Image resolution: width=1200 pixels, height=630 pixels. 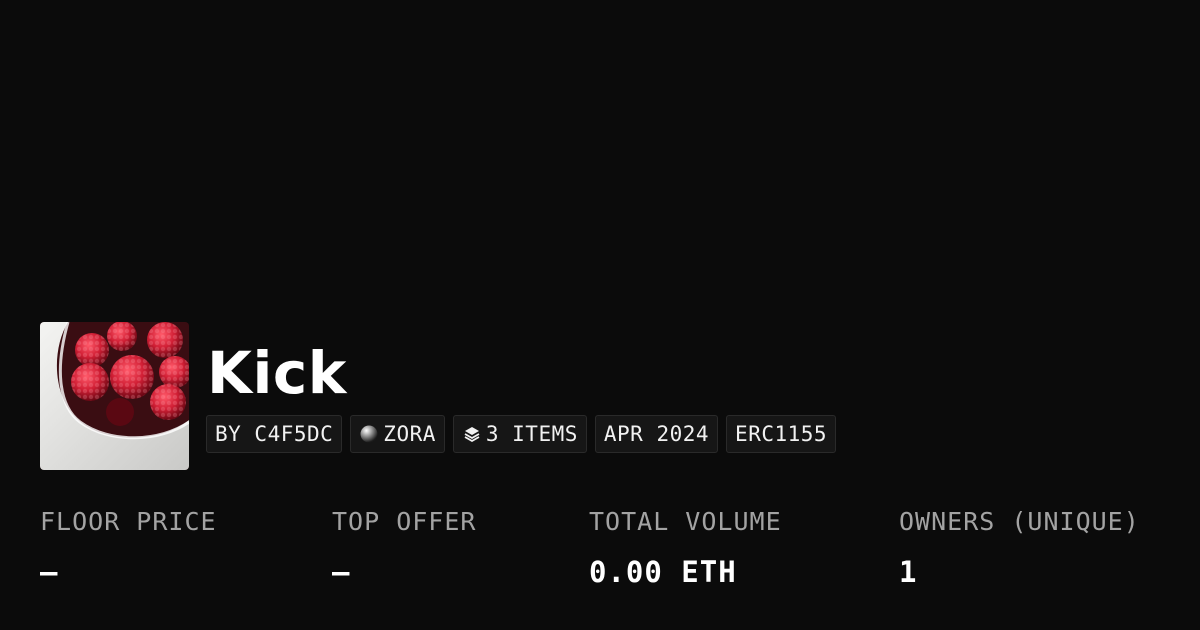 I want to click on floor-price-value: –, so click(x=49, y=572).